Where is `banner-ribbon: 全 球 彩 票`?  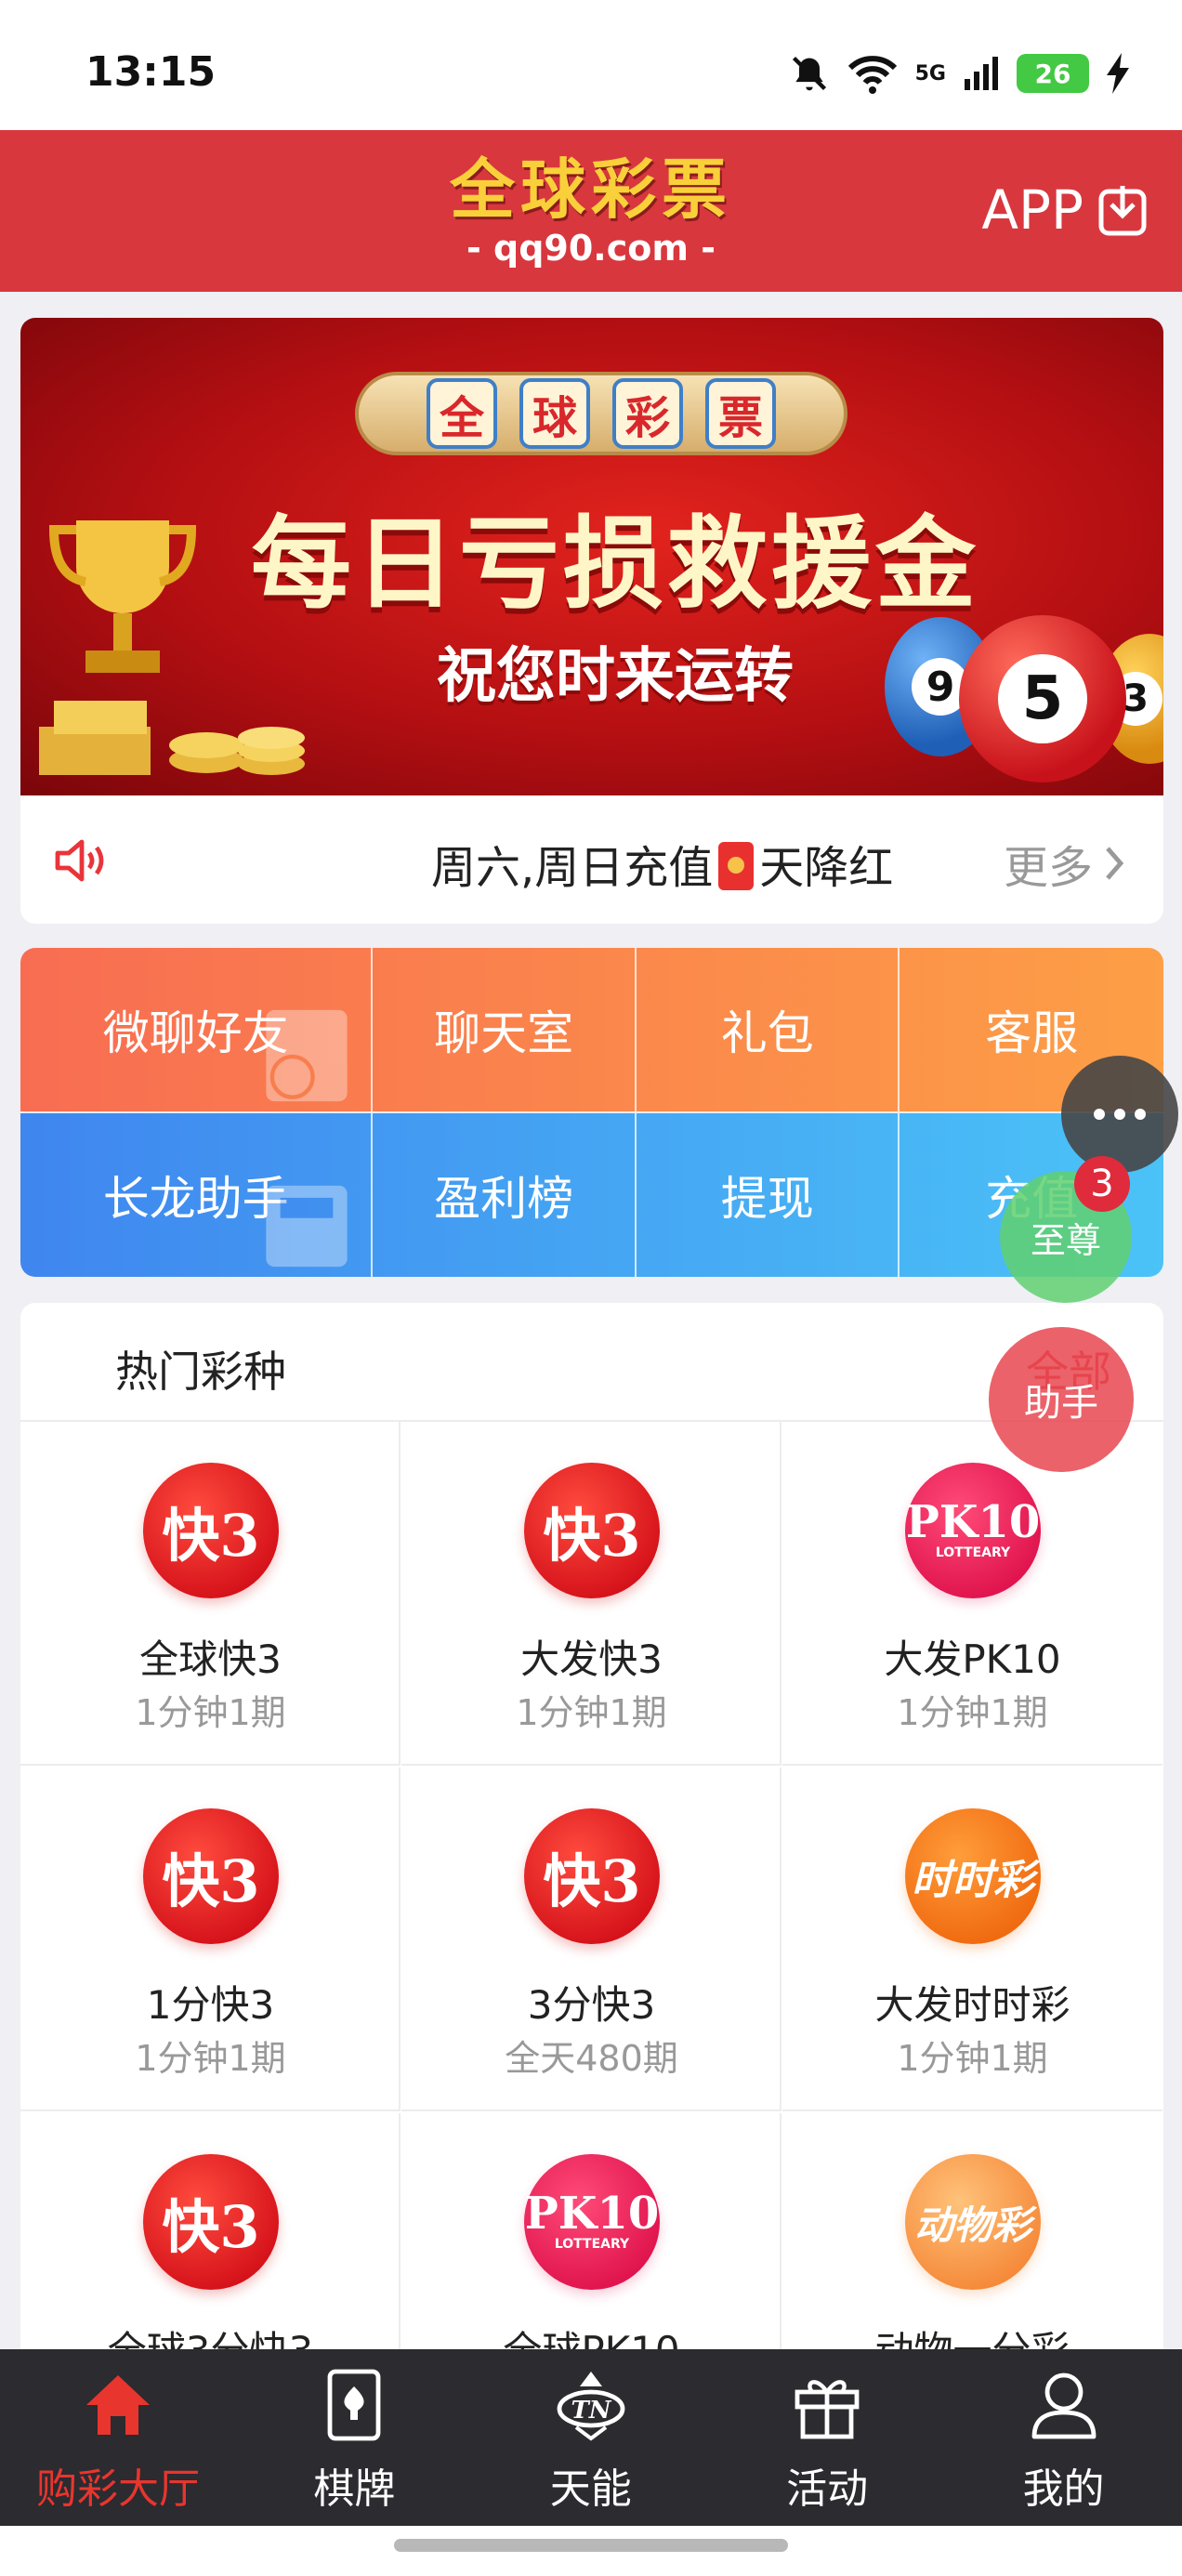 banner-ribbon: 全 球 彩 票 is located at coordinates (601, 413).